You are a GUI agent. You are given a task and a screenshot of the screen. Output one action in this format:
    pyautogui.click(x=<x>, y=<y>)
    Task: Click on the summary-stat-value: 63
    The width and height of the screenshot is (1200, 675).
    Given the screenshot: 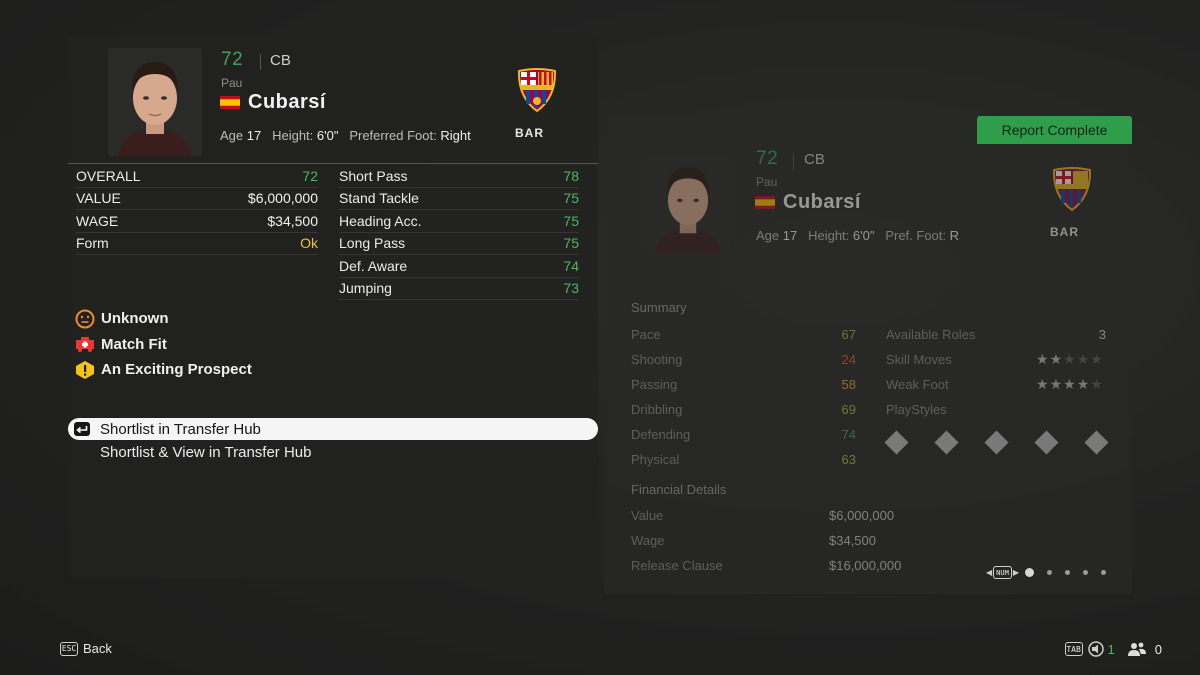 What is the action you would take?
    pyautogui.click(x=848, y=459)
    